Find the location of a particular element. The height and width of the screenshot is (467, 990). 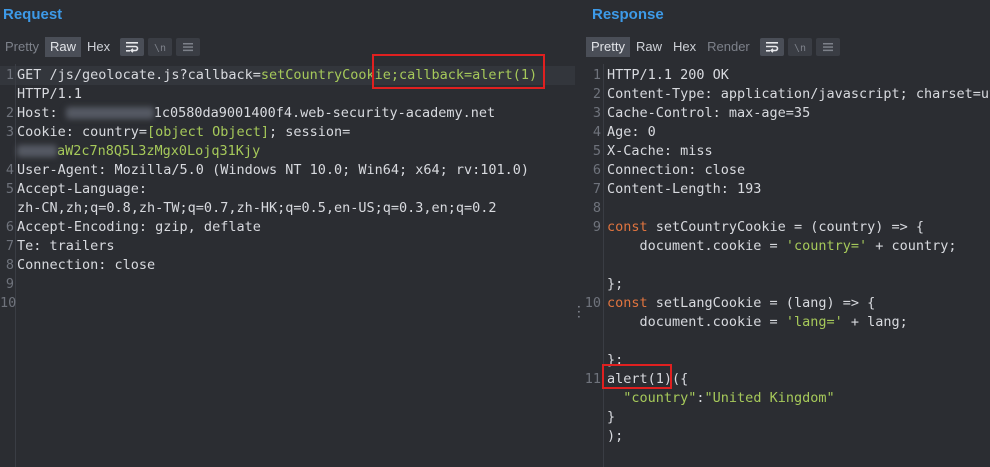

code-line: ); is located at coordinates (615, 436).